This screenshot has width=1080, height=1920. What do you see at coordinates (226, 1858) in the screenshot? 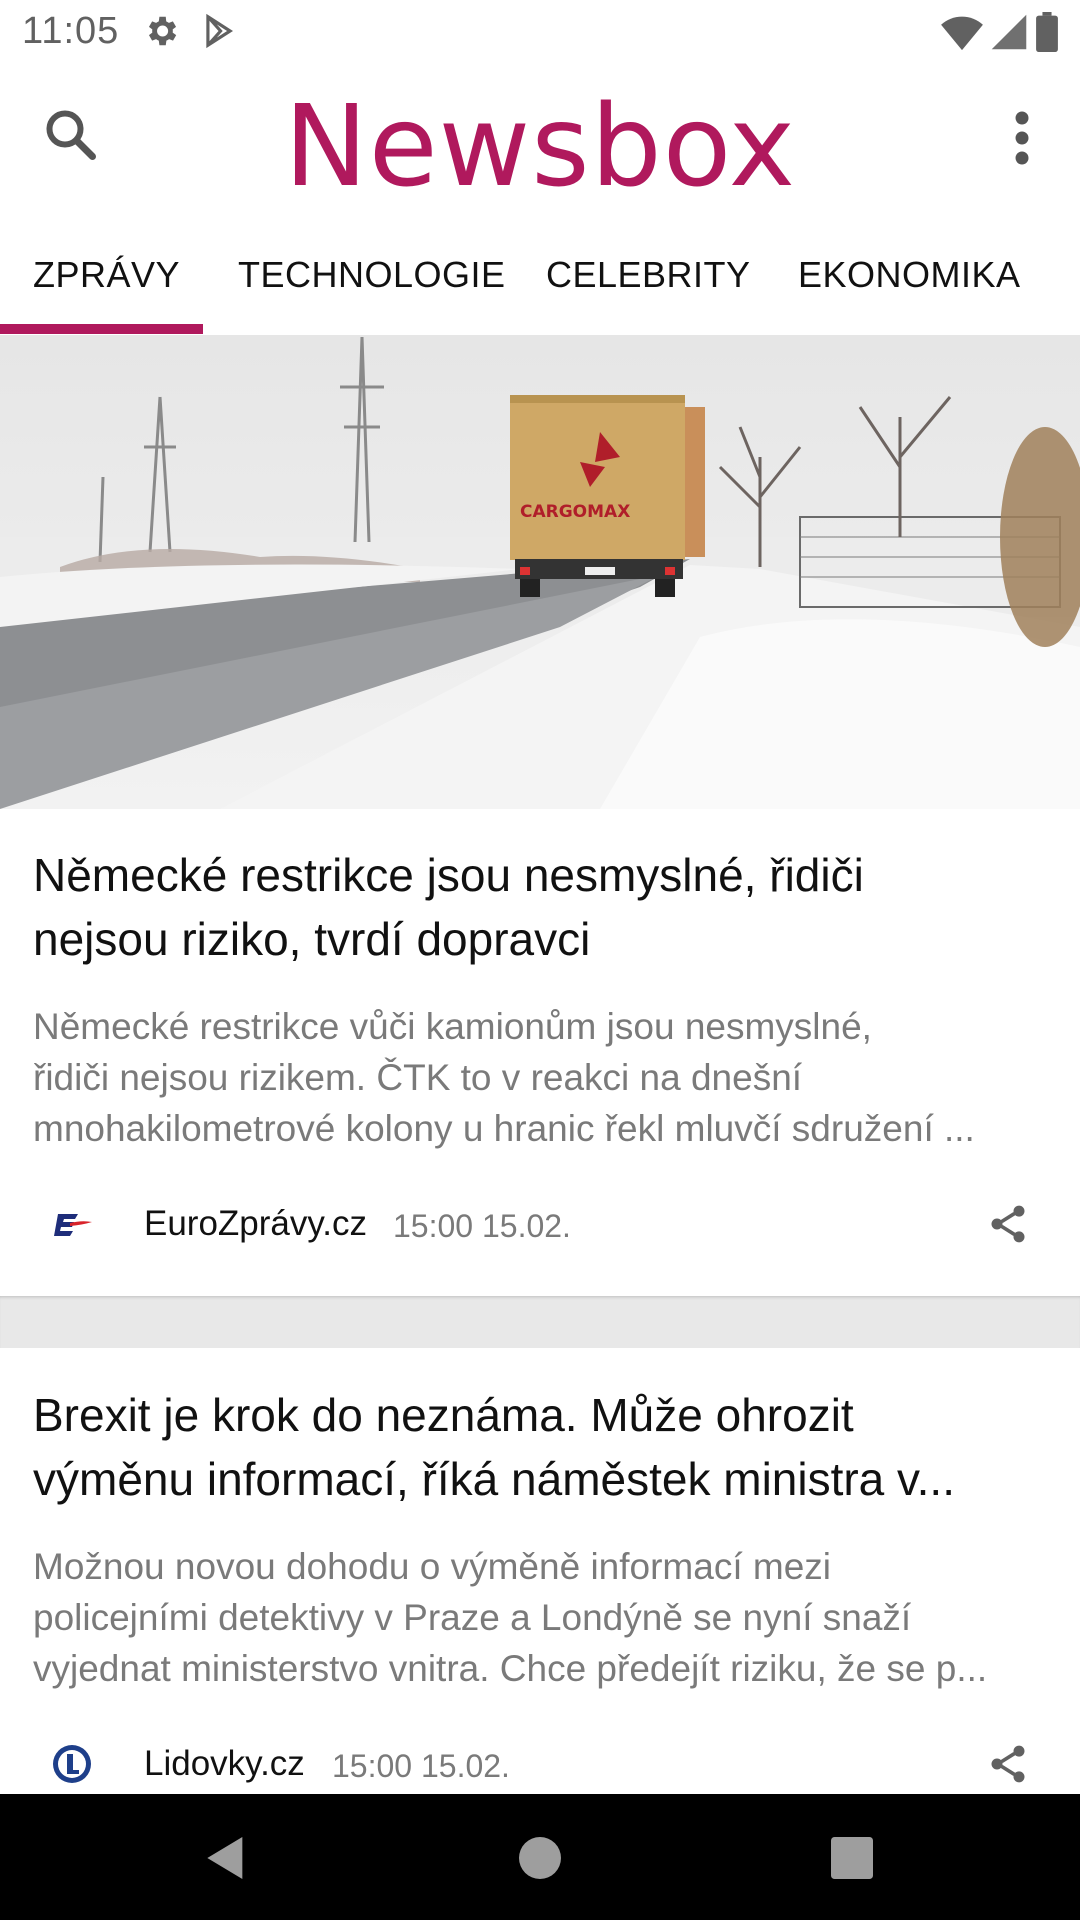
I see `back-icon` at bounding box center [226, 1858].